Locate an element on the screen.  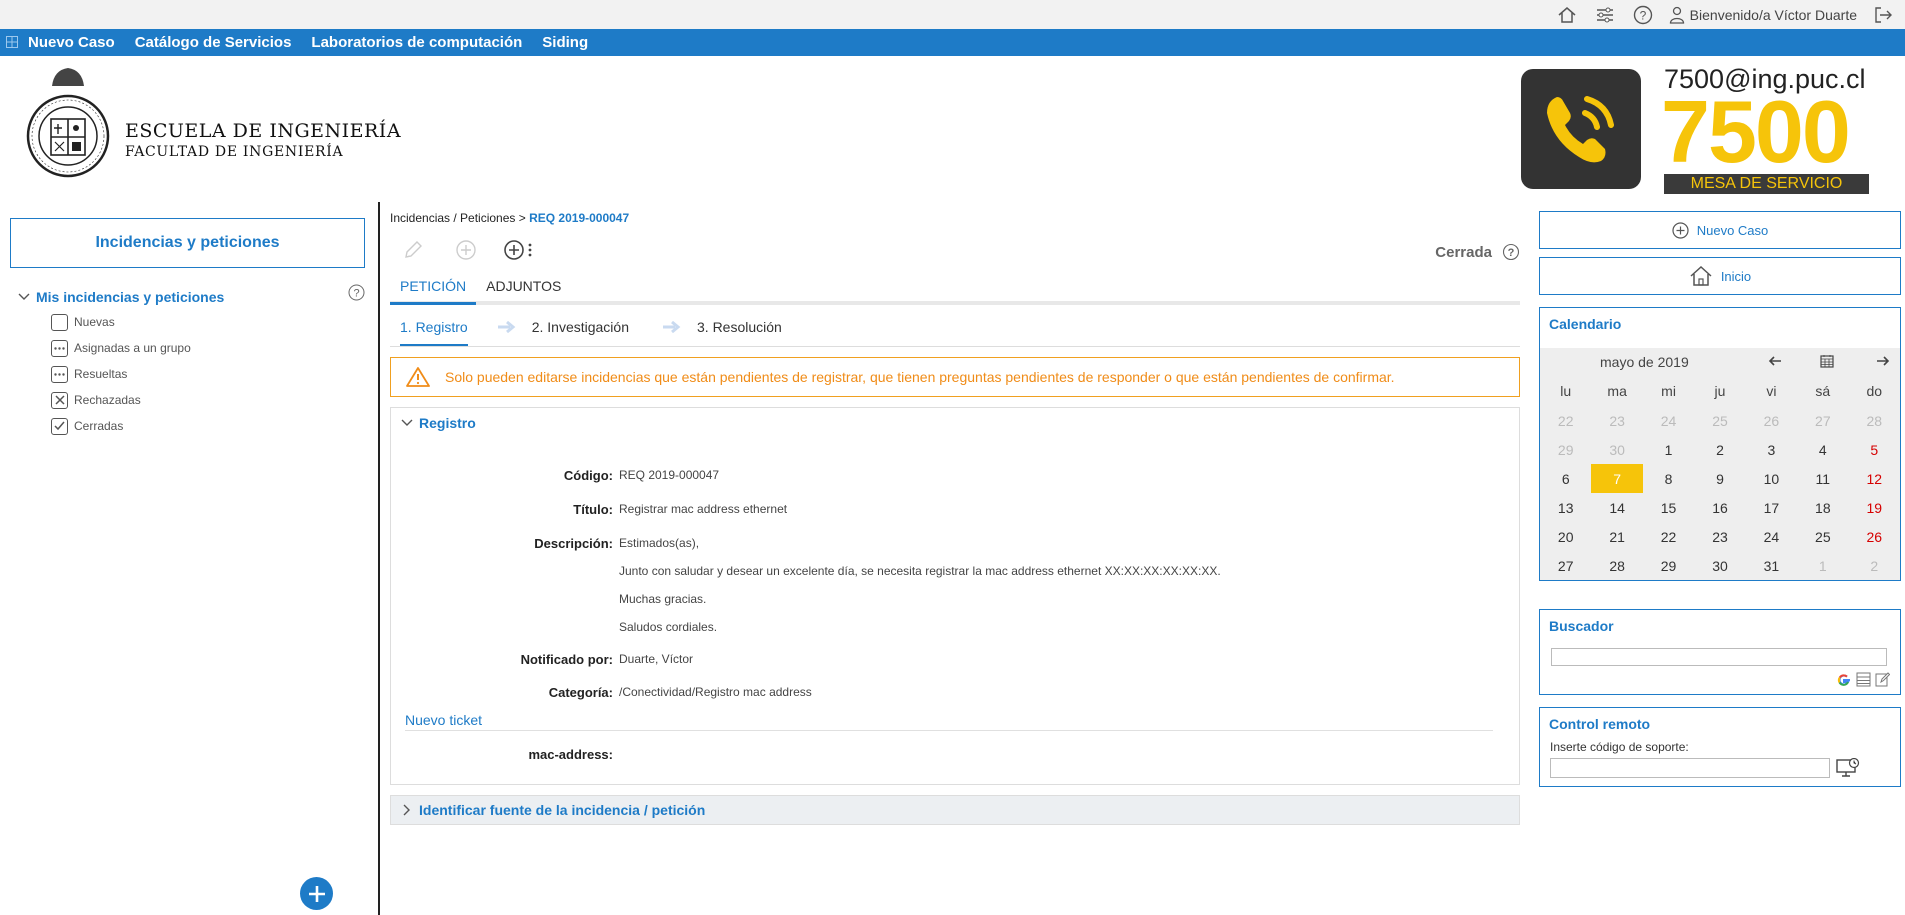
calendar-day: 15 is located at coordinates (1668, 507).